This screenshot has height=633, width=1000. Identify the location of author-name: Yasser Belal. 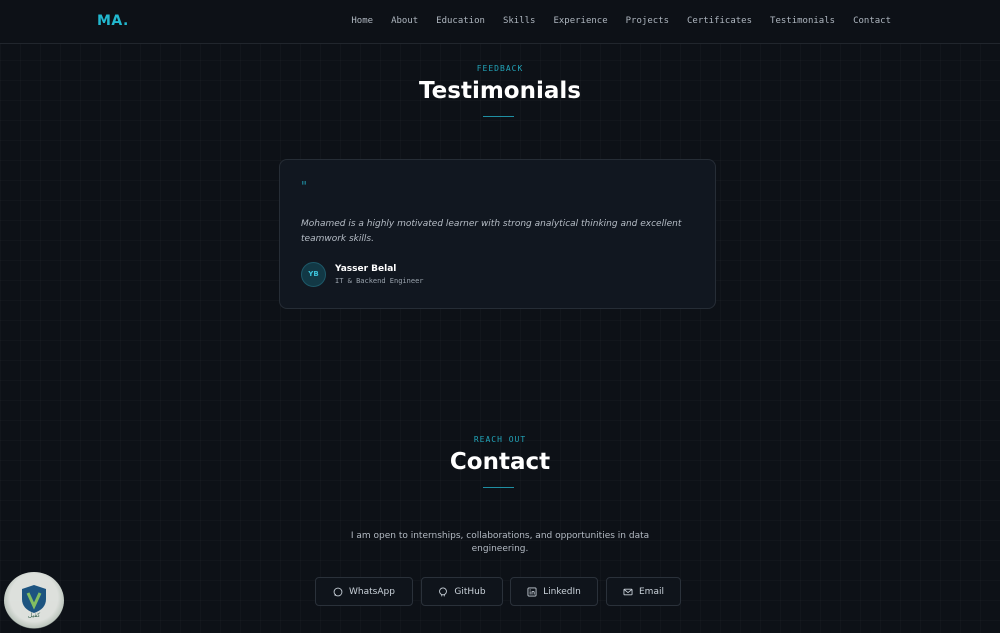
(366, 269).